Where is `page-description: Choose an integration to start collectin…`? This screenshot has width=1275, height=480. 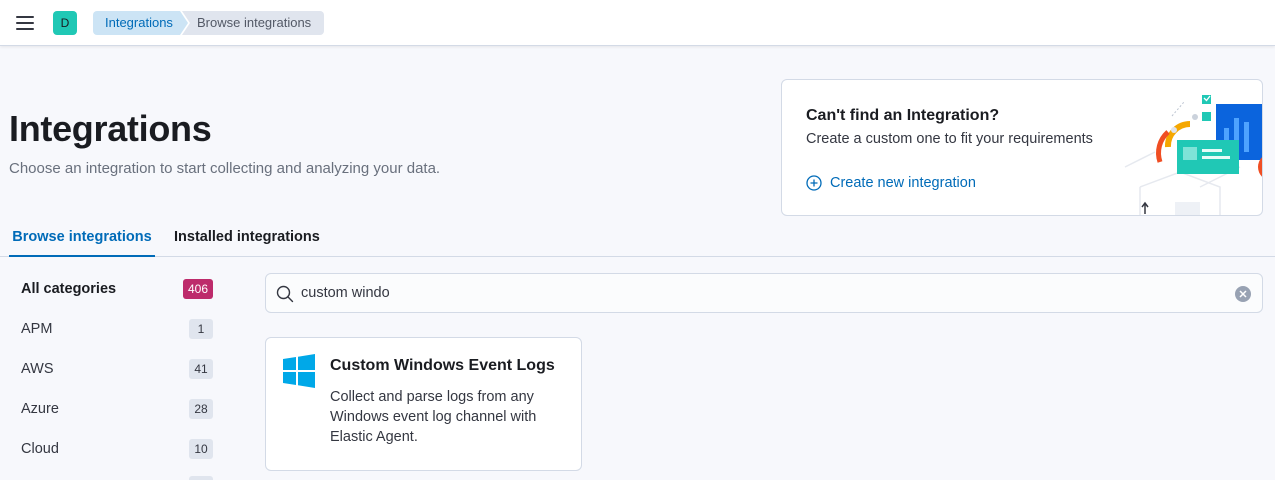 page-description: Choose an integration to start collectin… is located at coordinates (225, 168).